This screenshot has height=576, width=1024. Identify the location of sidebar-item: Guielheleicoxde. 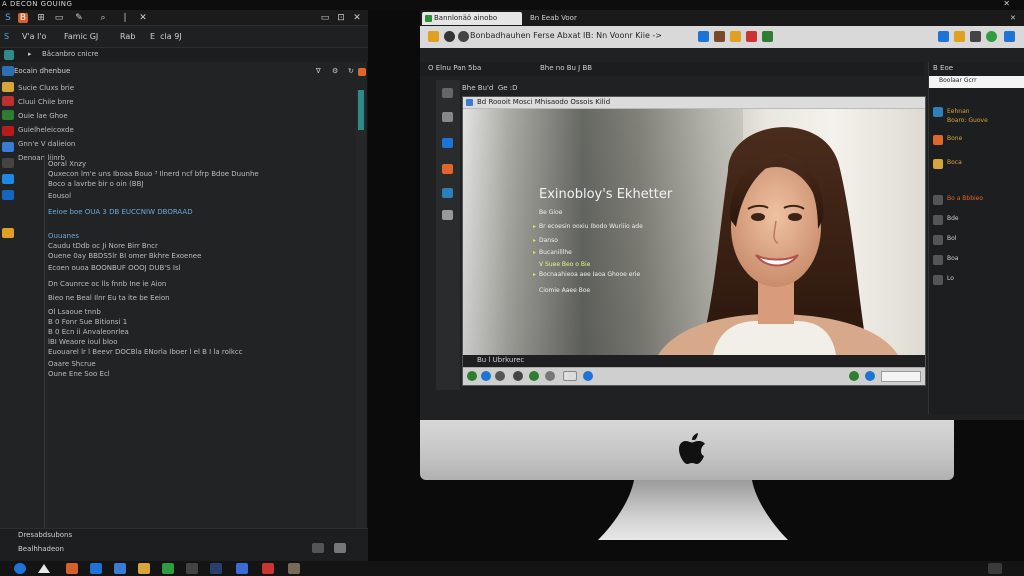
(46, 130).